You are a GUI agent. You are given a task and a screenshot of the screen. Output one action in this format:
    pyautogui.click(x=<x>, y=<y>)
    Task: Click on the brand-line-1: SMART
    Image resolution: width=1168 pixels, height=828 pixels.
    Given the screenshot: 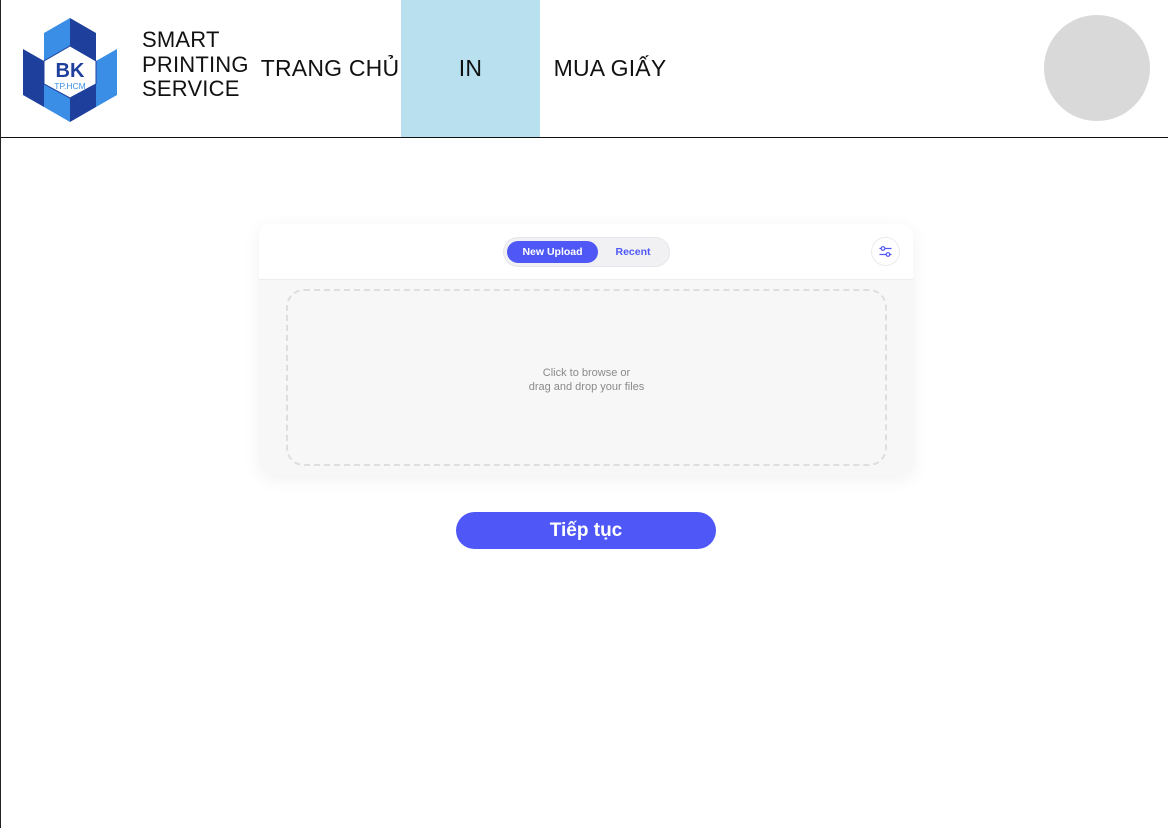 What is the action you would take?
    pyautogui.click(x=181, y=39)
    